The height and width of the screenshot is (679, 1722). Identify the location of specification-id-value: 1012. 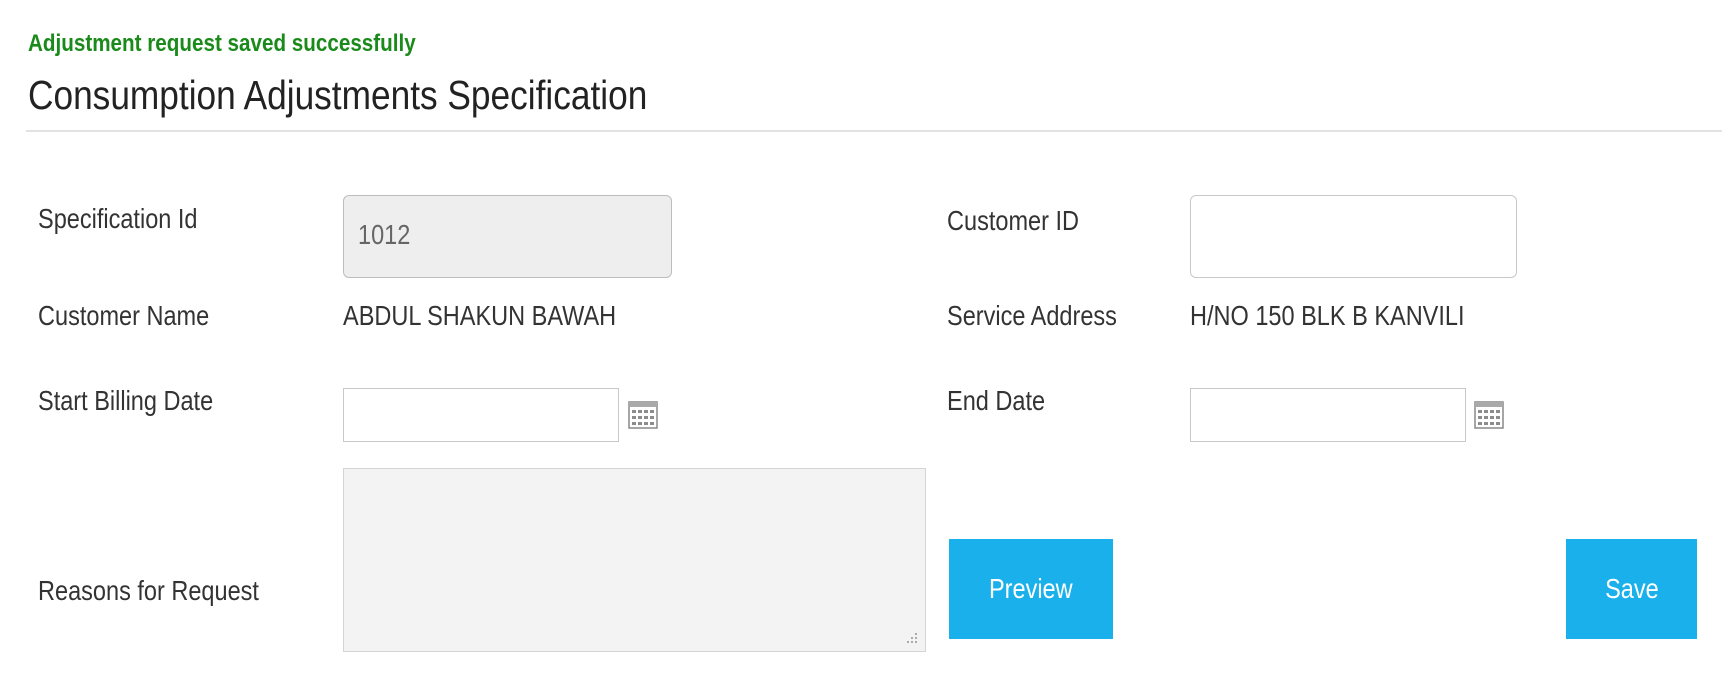
(384, 234).